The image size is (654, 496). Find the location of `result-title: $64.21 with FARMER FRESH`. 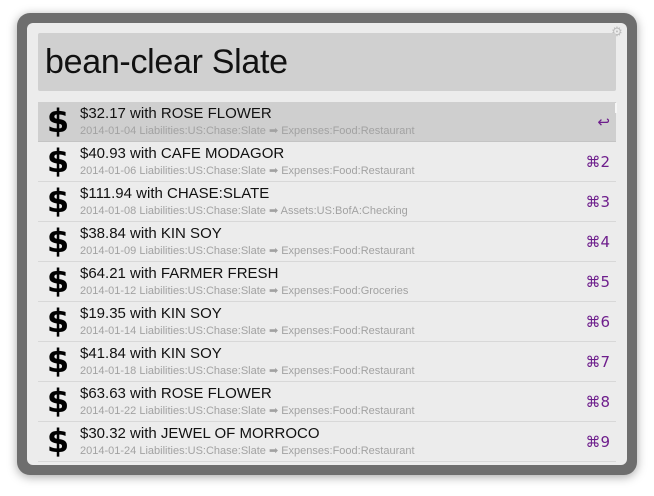

result-title: $64.21 with FARMER FRESH is located at coordinates (179, 273).